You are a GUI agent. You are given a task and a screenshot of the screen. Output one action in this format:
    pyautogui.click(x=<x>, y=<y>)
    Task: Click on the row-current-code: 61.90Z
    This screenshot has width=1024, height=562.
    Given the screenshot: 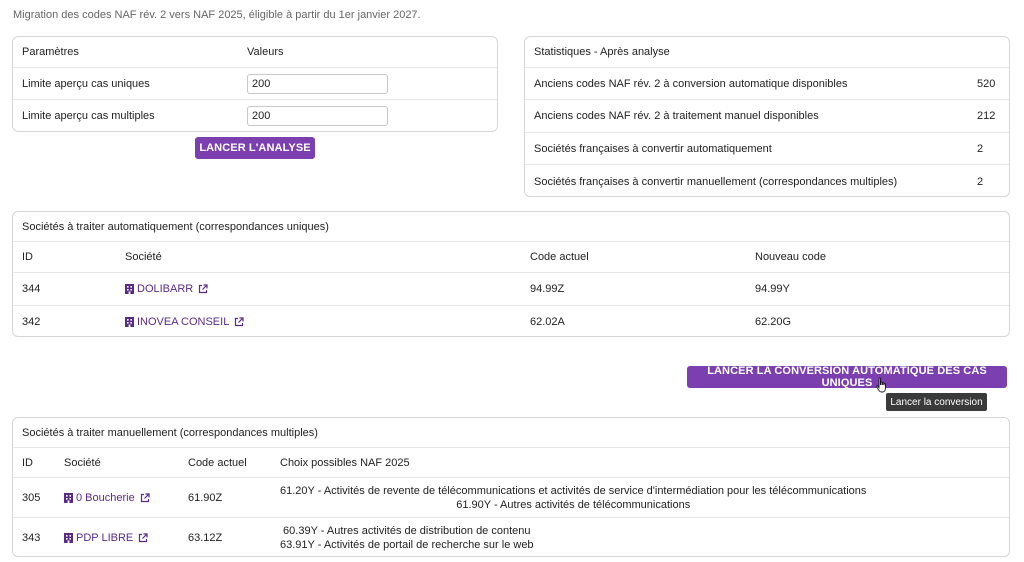 What is the action you would take?
    pyautogui.click(x=205, y=497)
    